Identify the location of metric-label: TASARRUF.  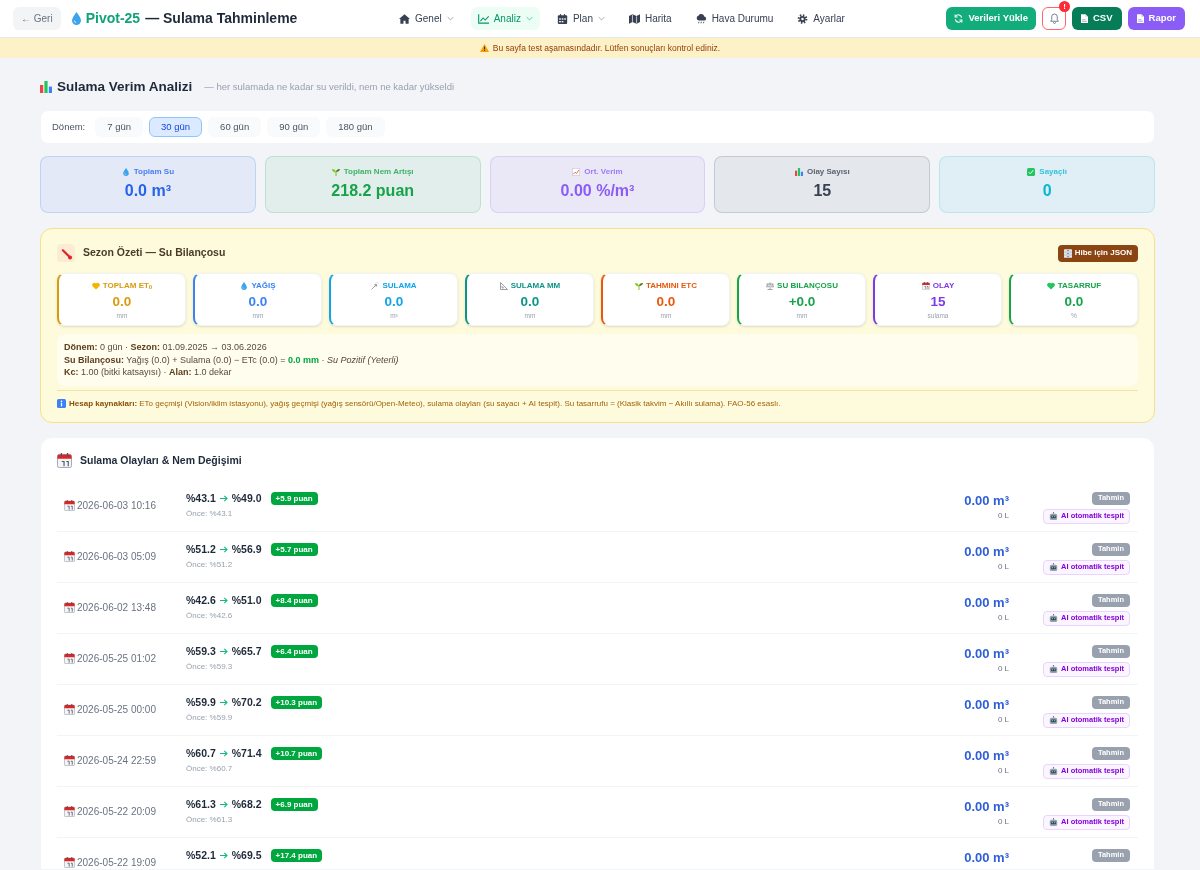
(1079, 285).